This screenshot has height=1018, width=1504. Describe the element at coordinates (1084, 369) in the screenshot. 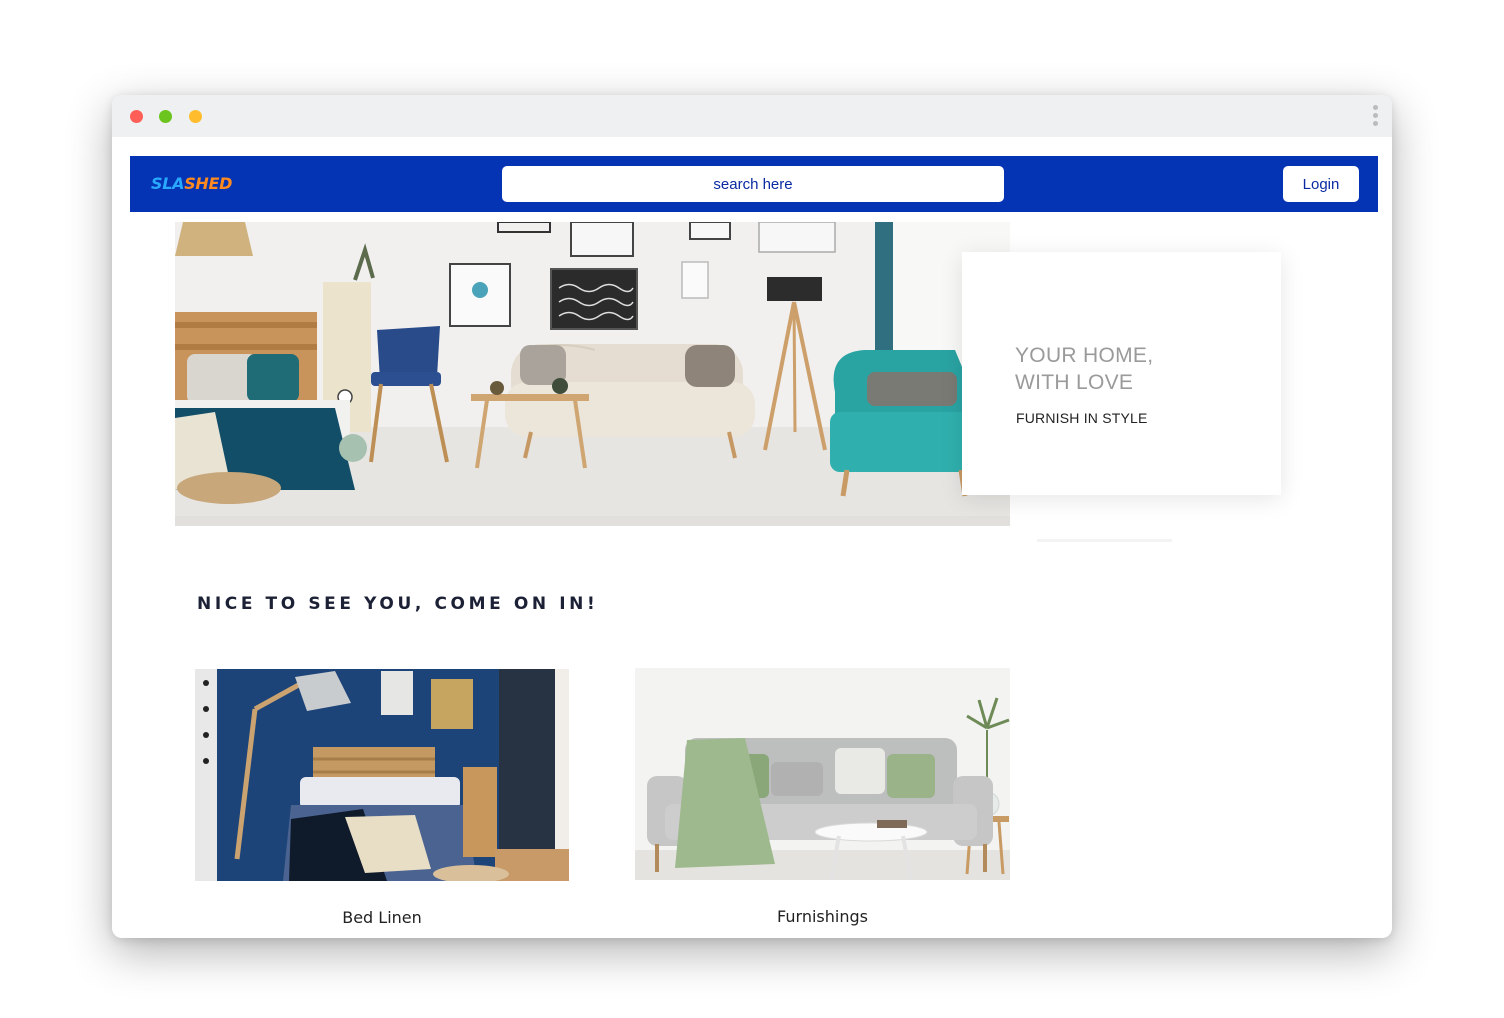

I see `hero-title: YOUR HOME, WITH LOVE` at that location.